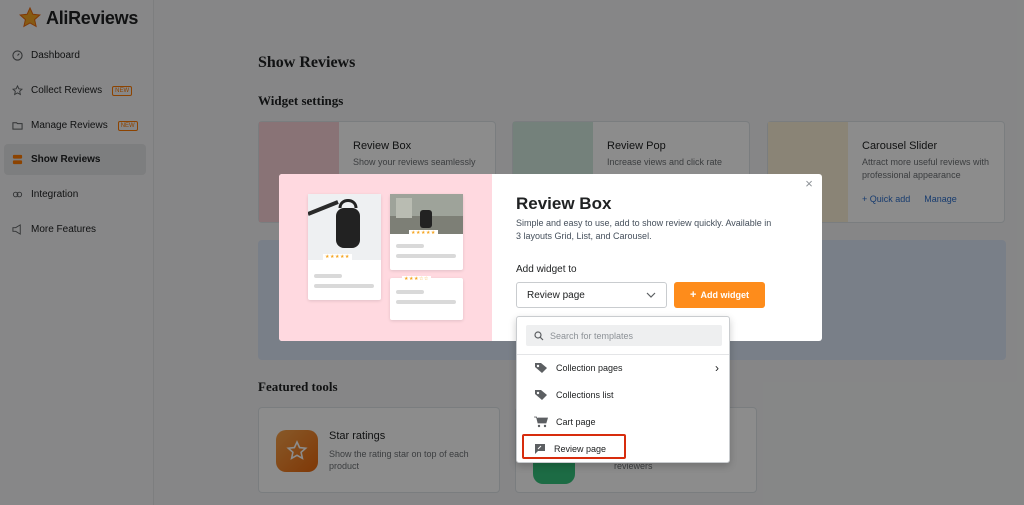  Describe the element at coordinates (589, 368) in the screenshot. I see `dropdown-item-label: Collection pages` at that location.